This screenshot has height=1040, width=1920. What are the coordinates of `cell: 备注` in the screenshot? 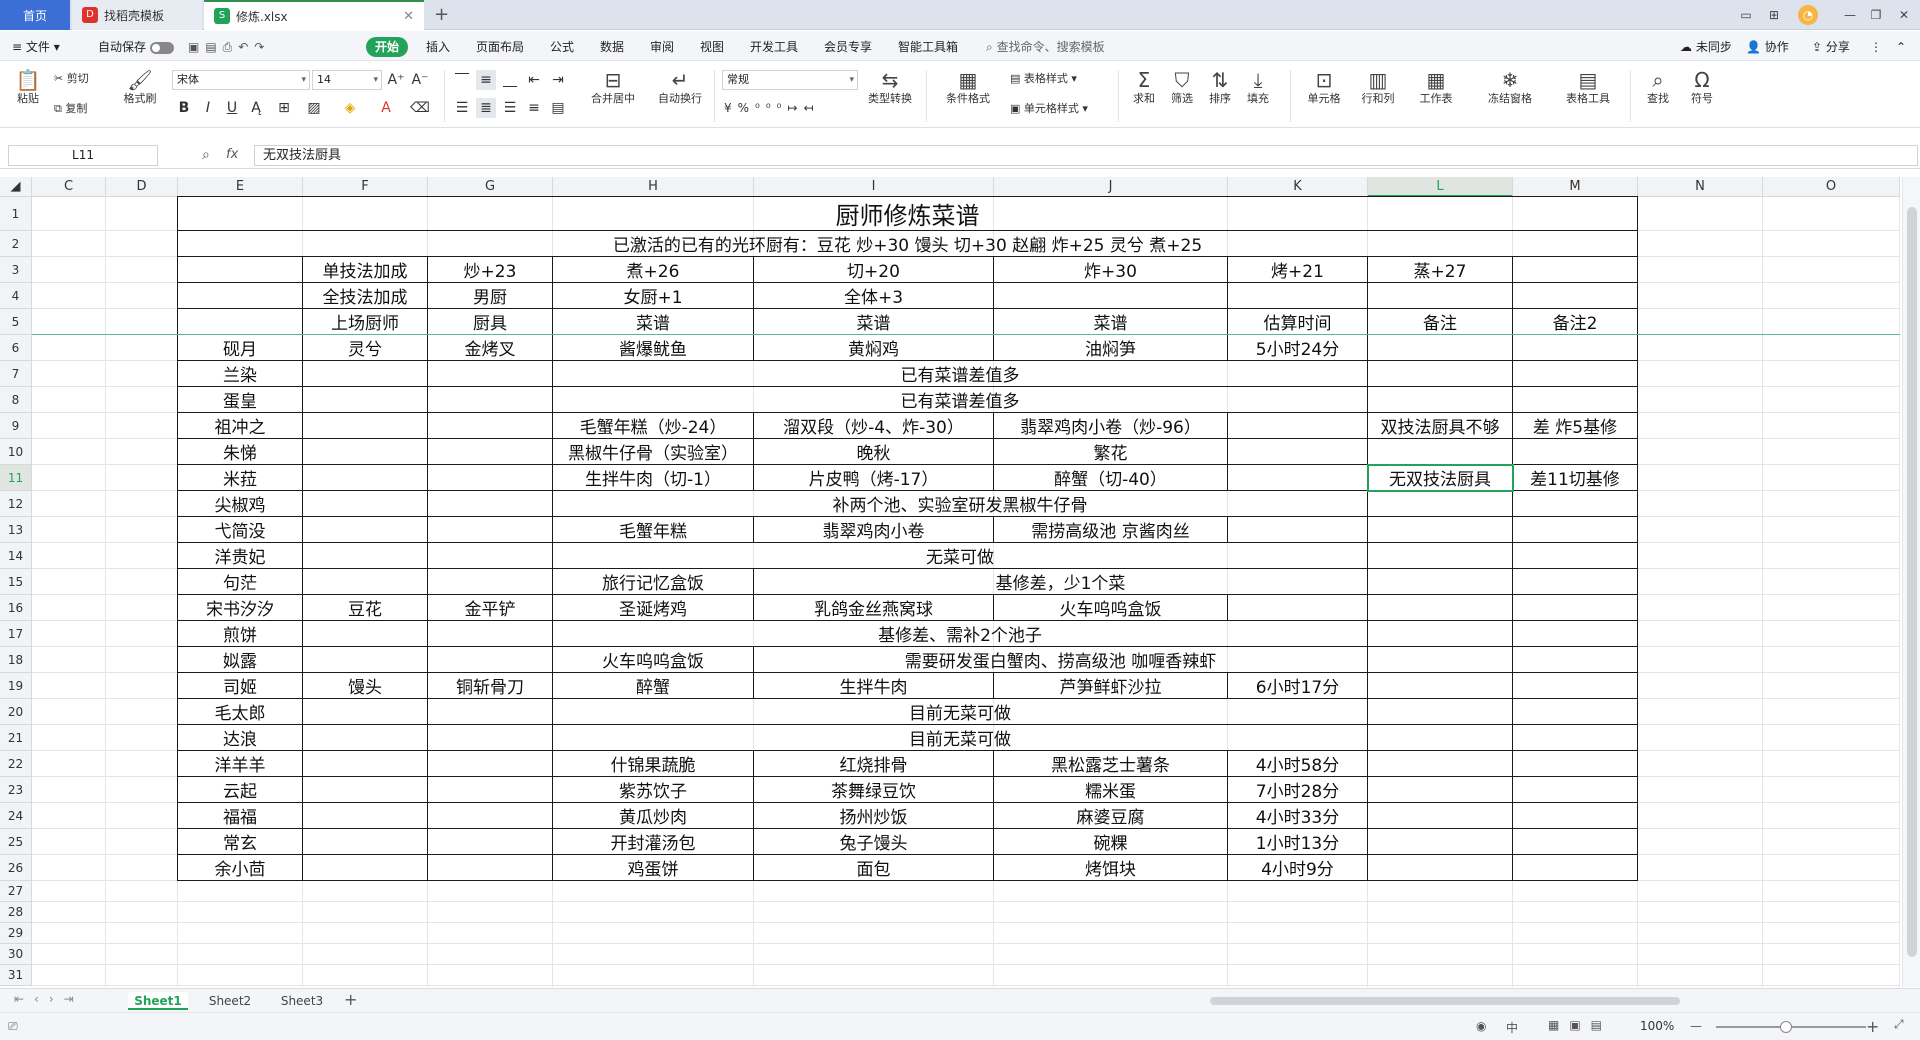 It's located at (1440, 322).